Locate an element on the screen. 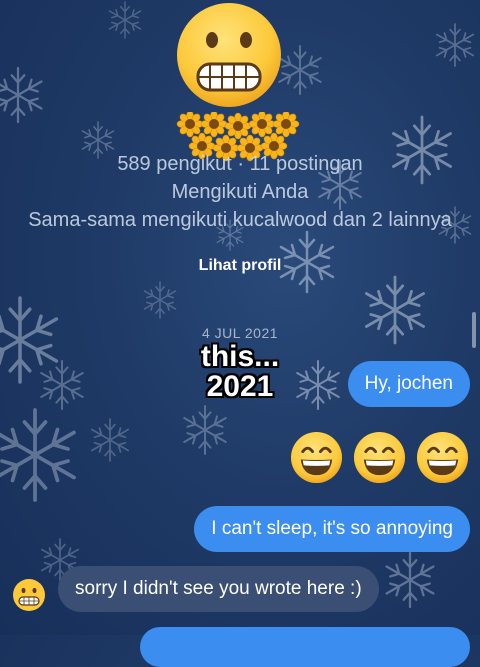  message-bubble-outgoing: Hy, jochen is located at coordinates (408, 384).